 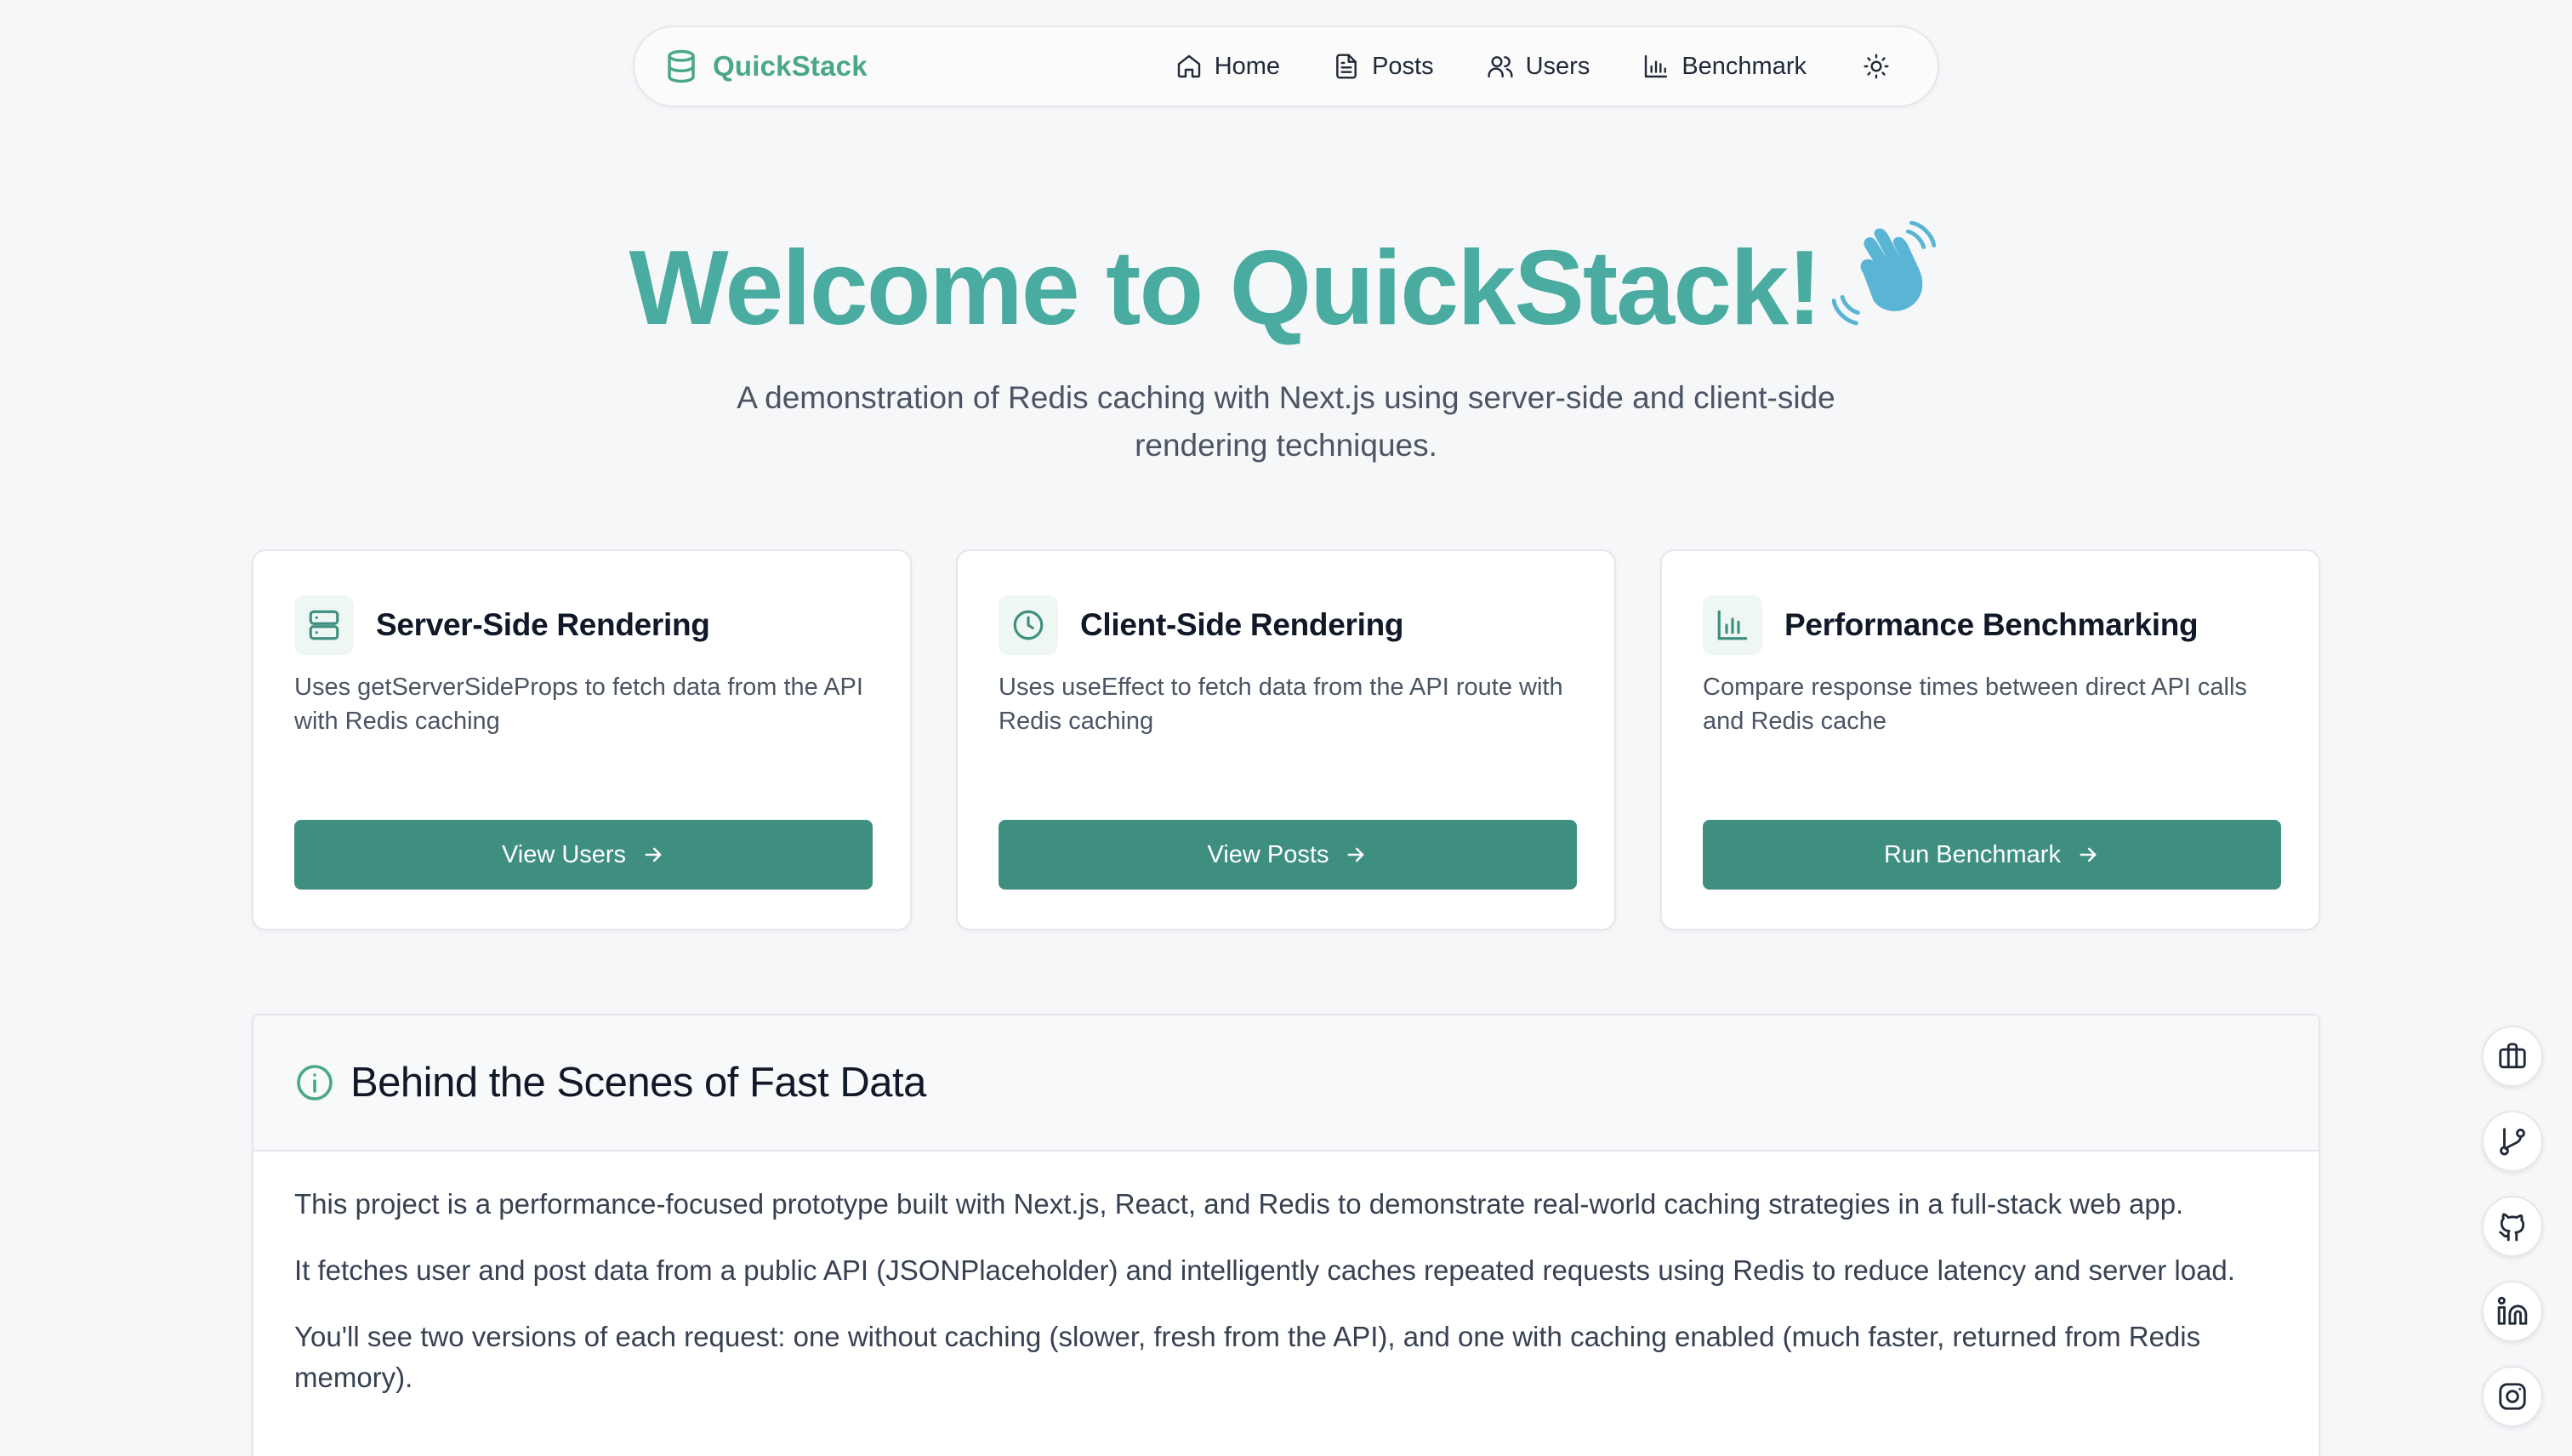 I want to click on sun-icon, so click(x=1877, y=66).